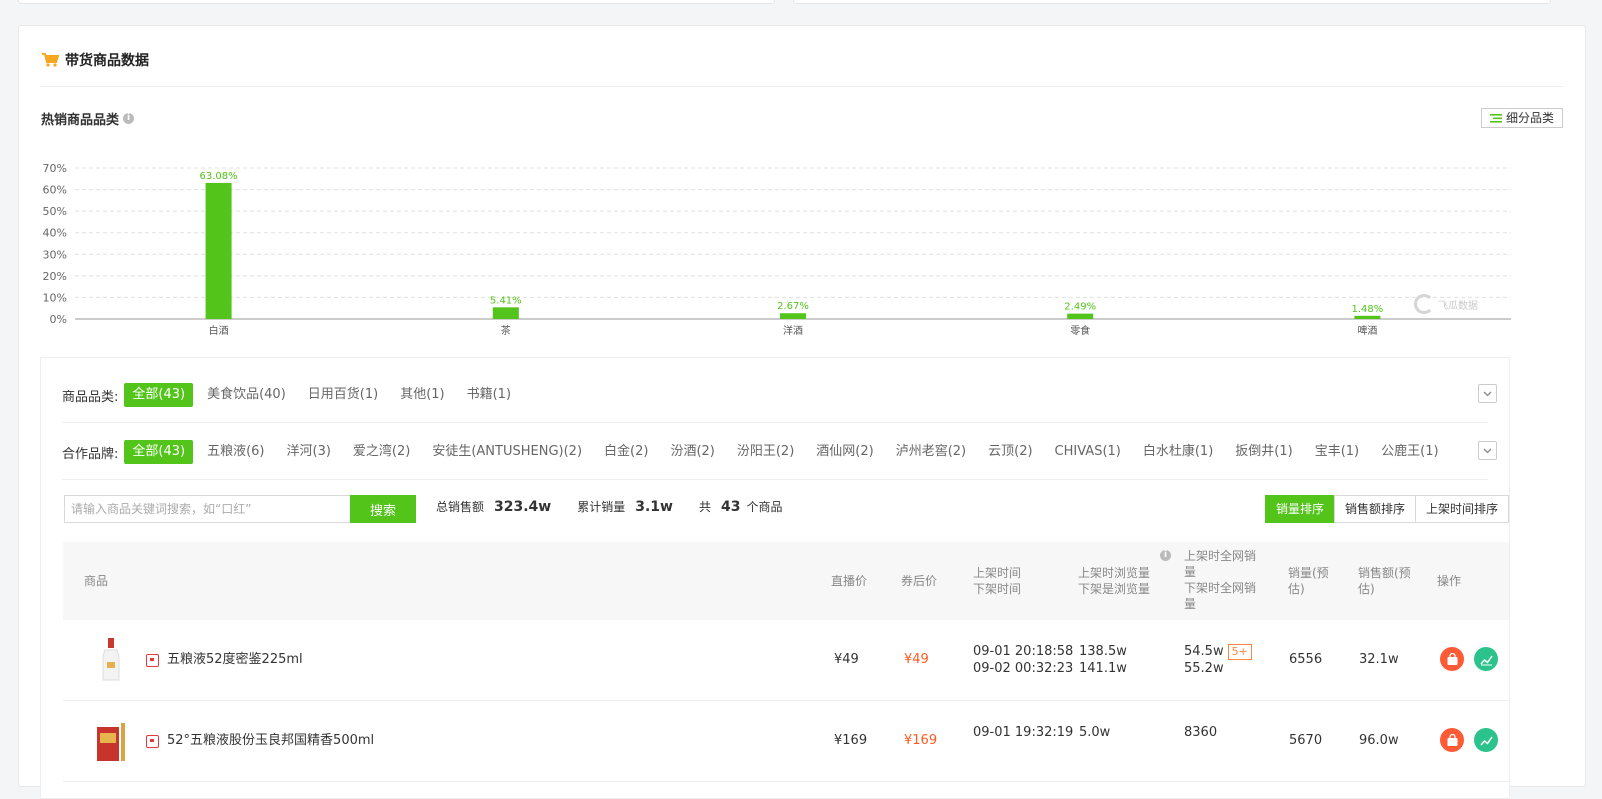  Describe the element at coordinates (1366, 589) in the screenshot. I see `header-revenue-est-2: 估)` at that location.